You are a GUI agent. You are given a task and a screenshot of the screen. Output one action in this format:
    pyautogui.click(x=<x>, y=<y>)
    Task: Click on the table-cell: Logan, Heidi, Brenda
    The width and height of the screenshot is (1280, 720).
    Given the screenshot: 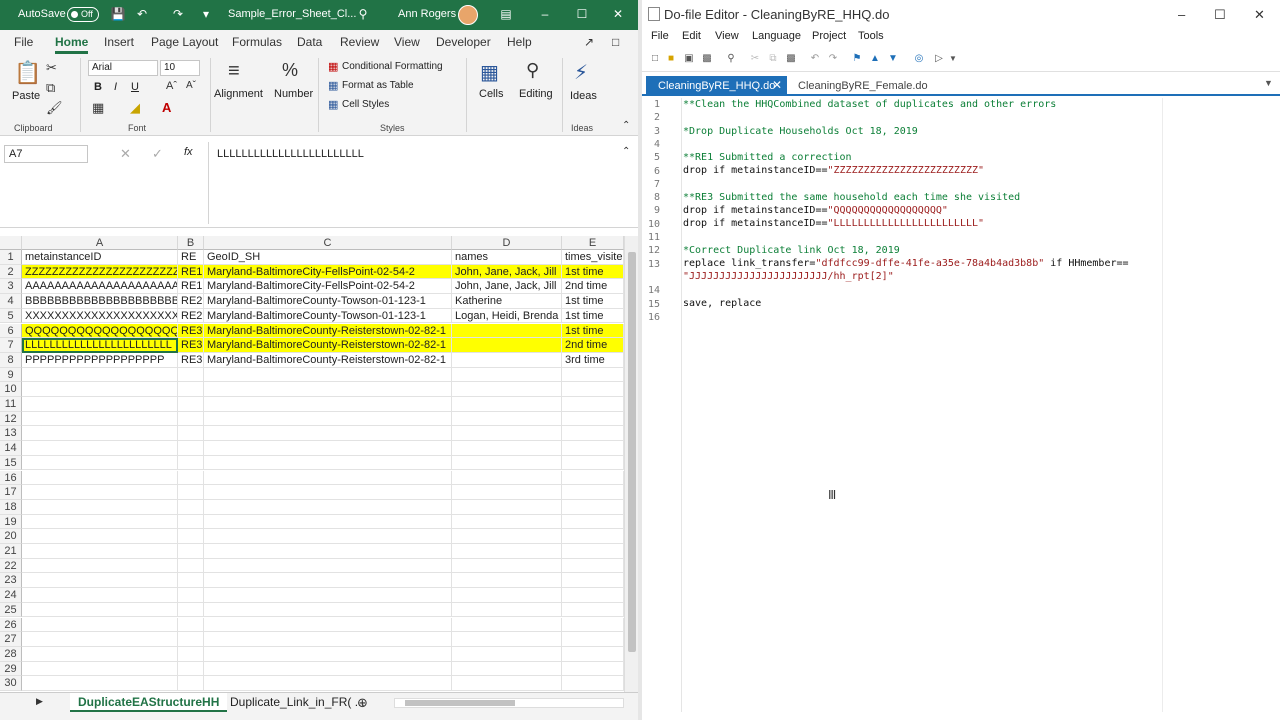 What is the action you would take?
    pyautogui.click(x=507, y=316)
    